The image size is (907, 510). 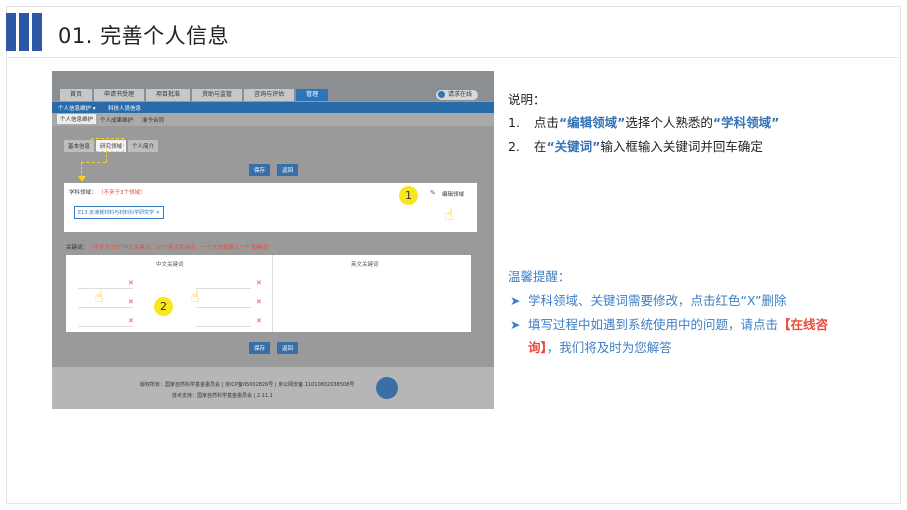 What do you see at coordinates (669, 122) in the screenshot?
I see `note-text: 选择个人熟悉的` at bounding box center [669, 122].